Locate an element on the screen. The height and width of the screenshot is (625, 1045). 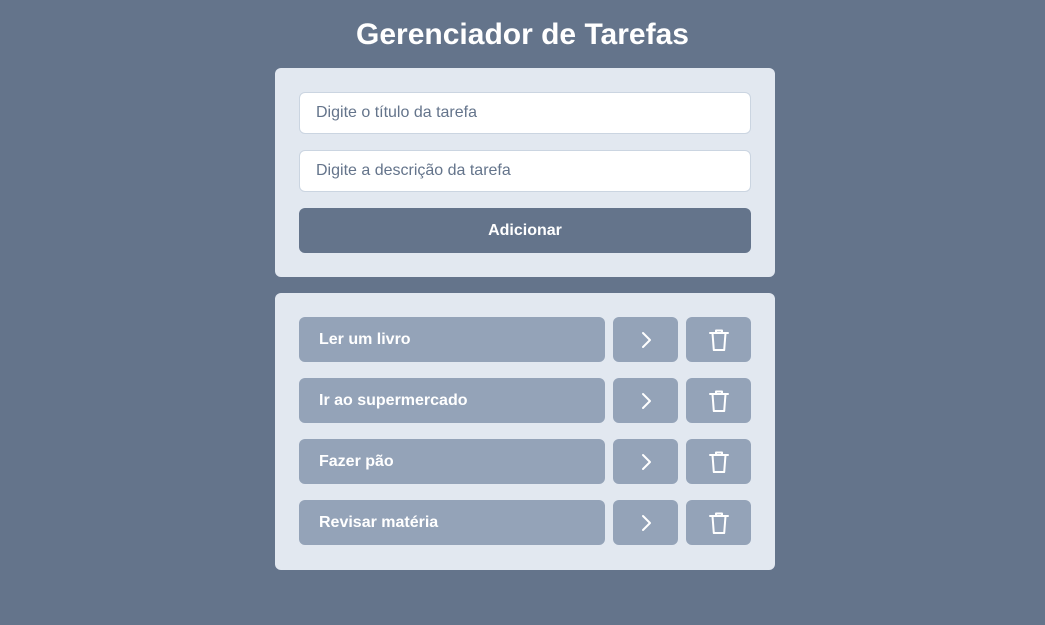
task-item: Ir ao supermercado is located at coordinates (525, 400).